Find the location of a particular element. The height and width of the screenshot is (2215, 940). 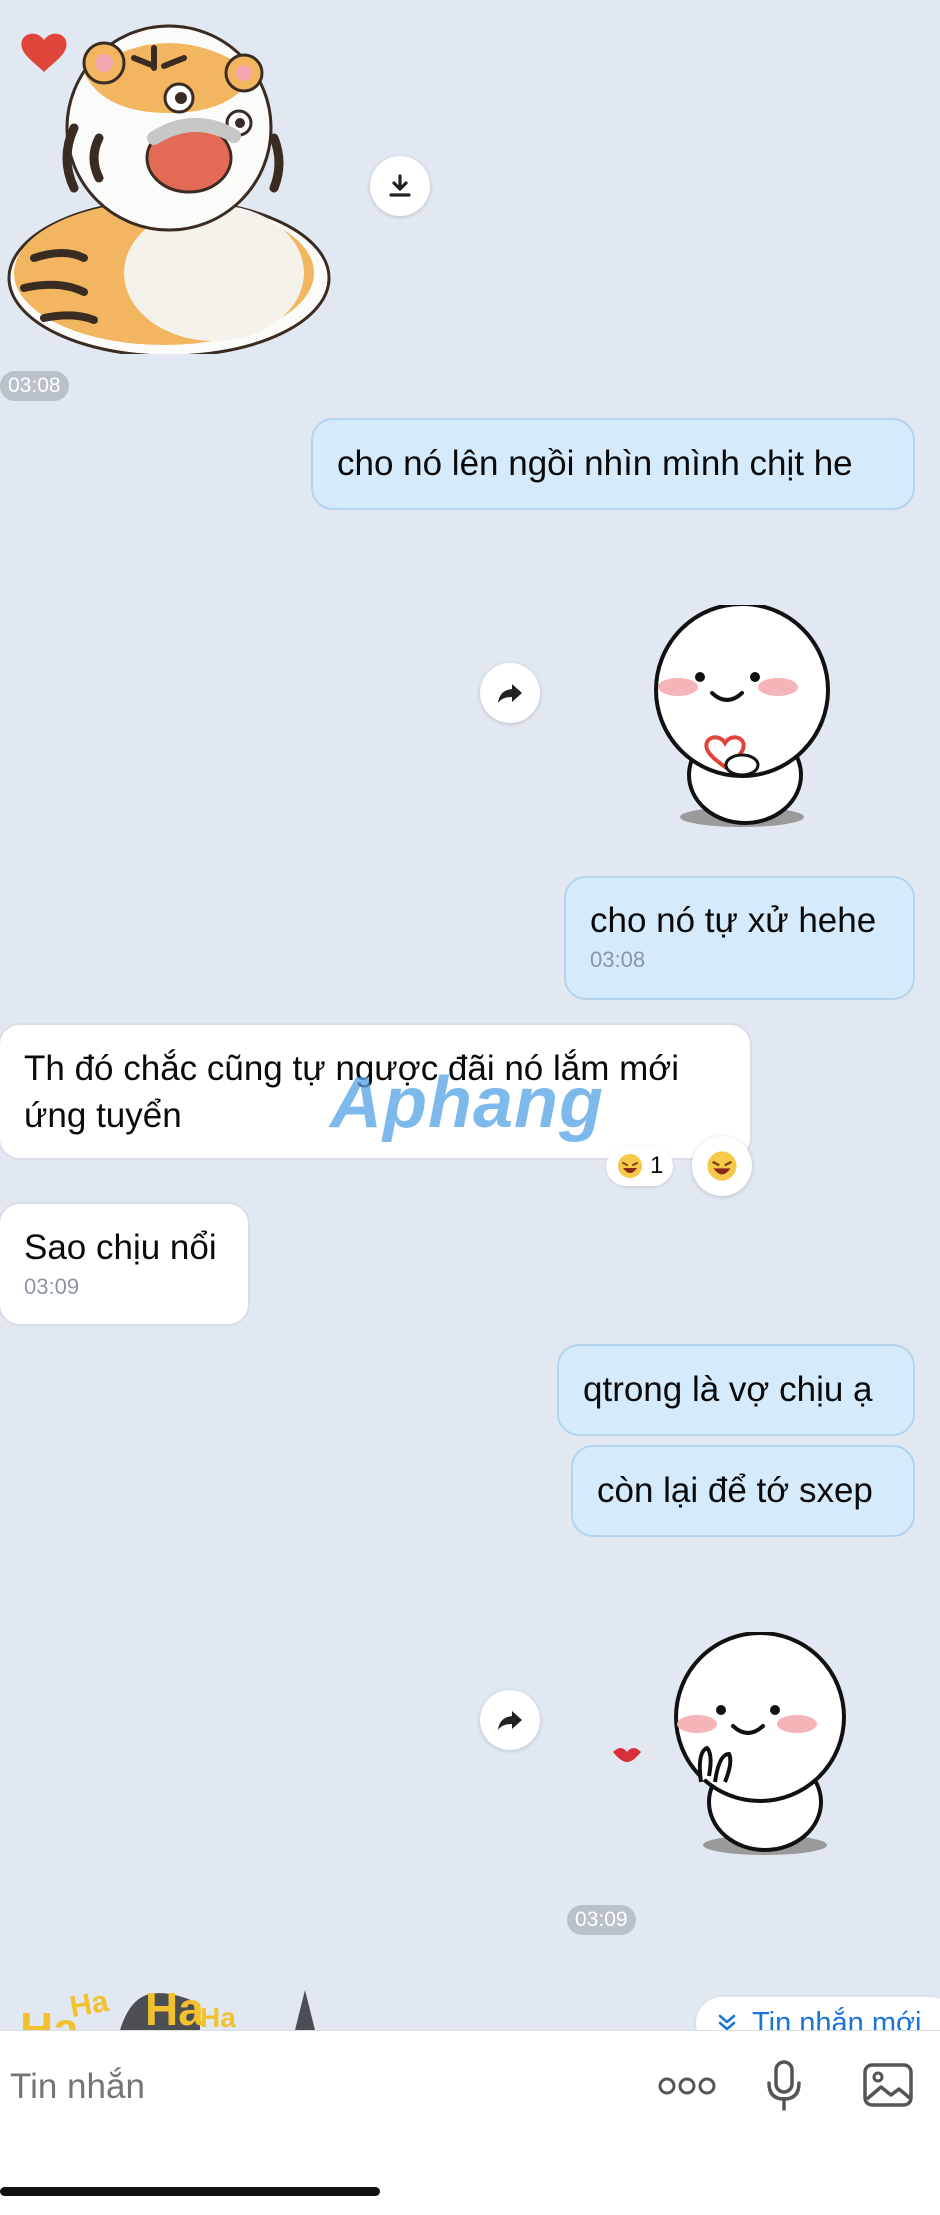

voice-button is located at coordinates (784, 2086).